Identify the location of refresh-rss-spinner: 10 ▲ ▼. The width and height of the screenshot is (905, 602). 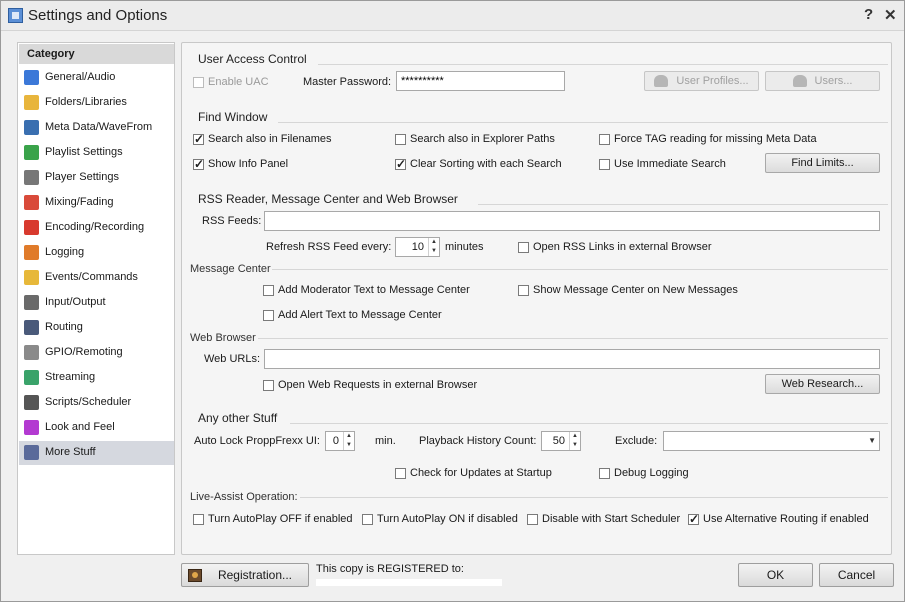
(417, 247).